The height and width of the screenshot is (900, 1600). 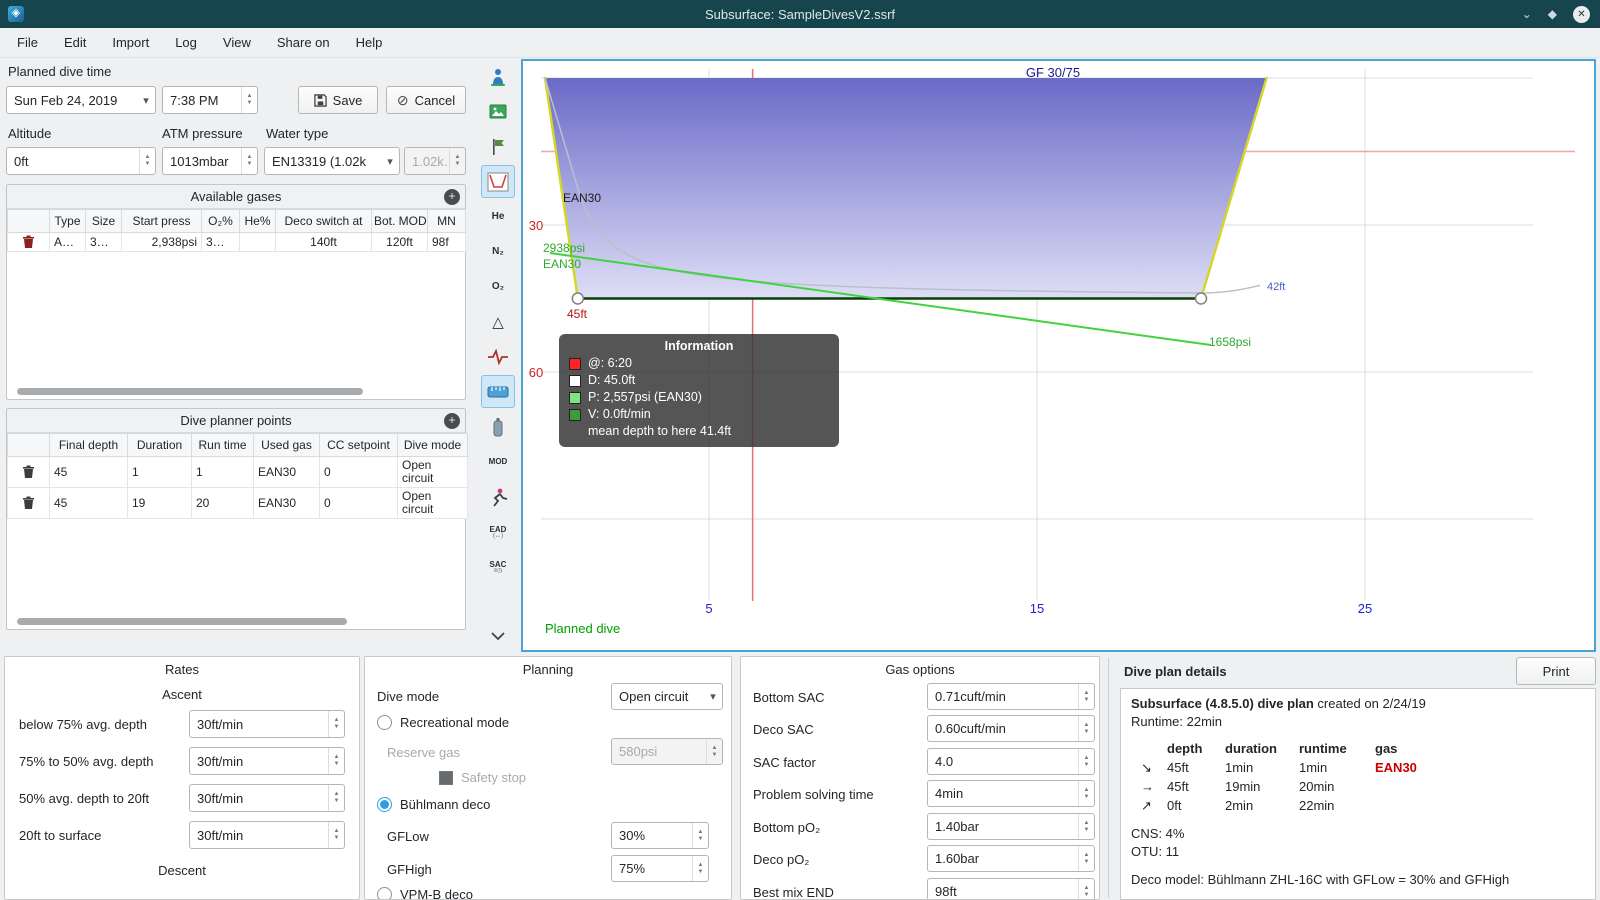 What do you see at coordinates (1011, 728) in the screenshot?
I see `deco-sac-spinner: 0.60cuft/min` at bounding box center [1011, 728].